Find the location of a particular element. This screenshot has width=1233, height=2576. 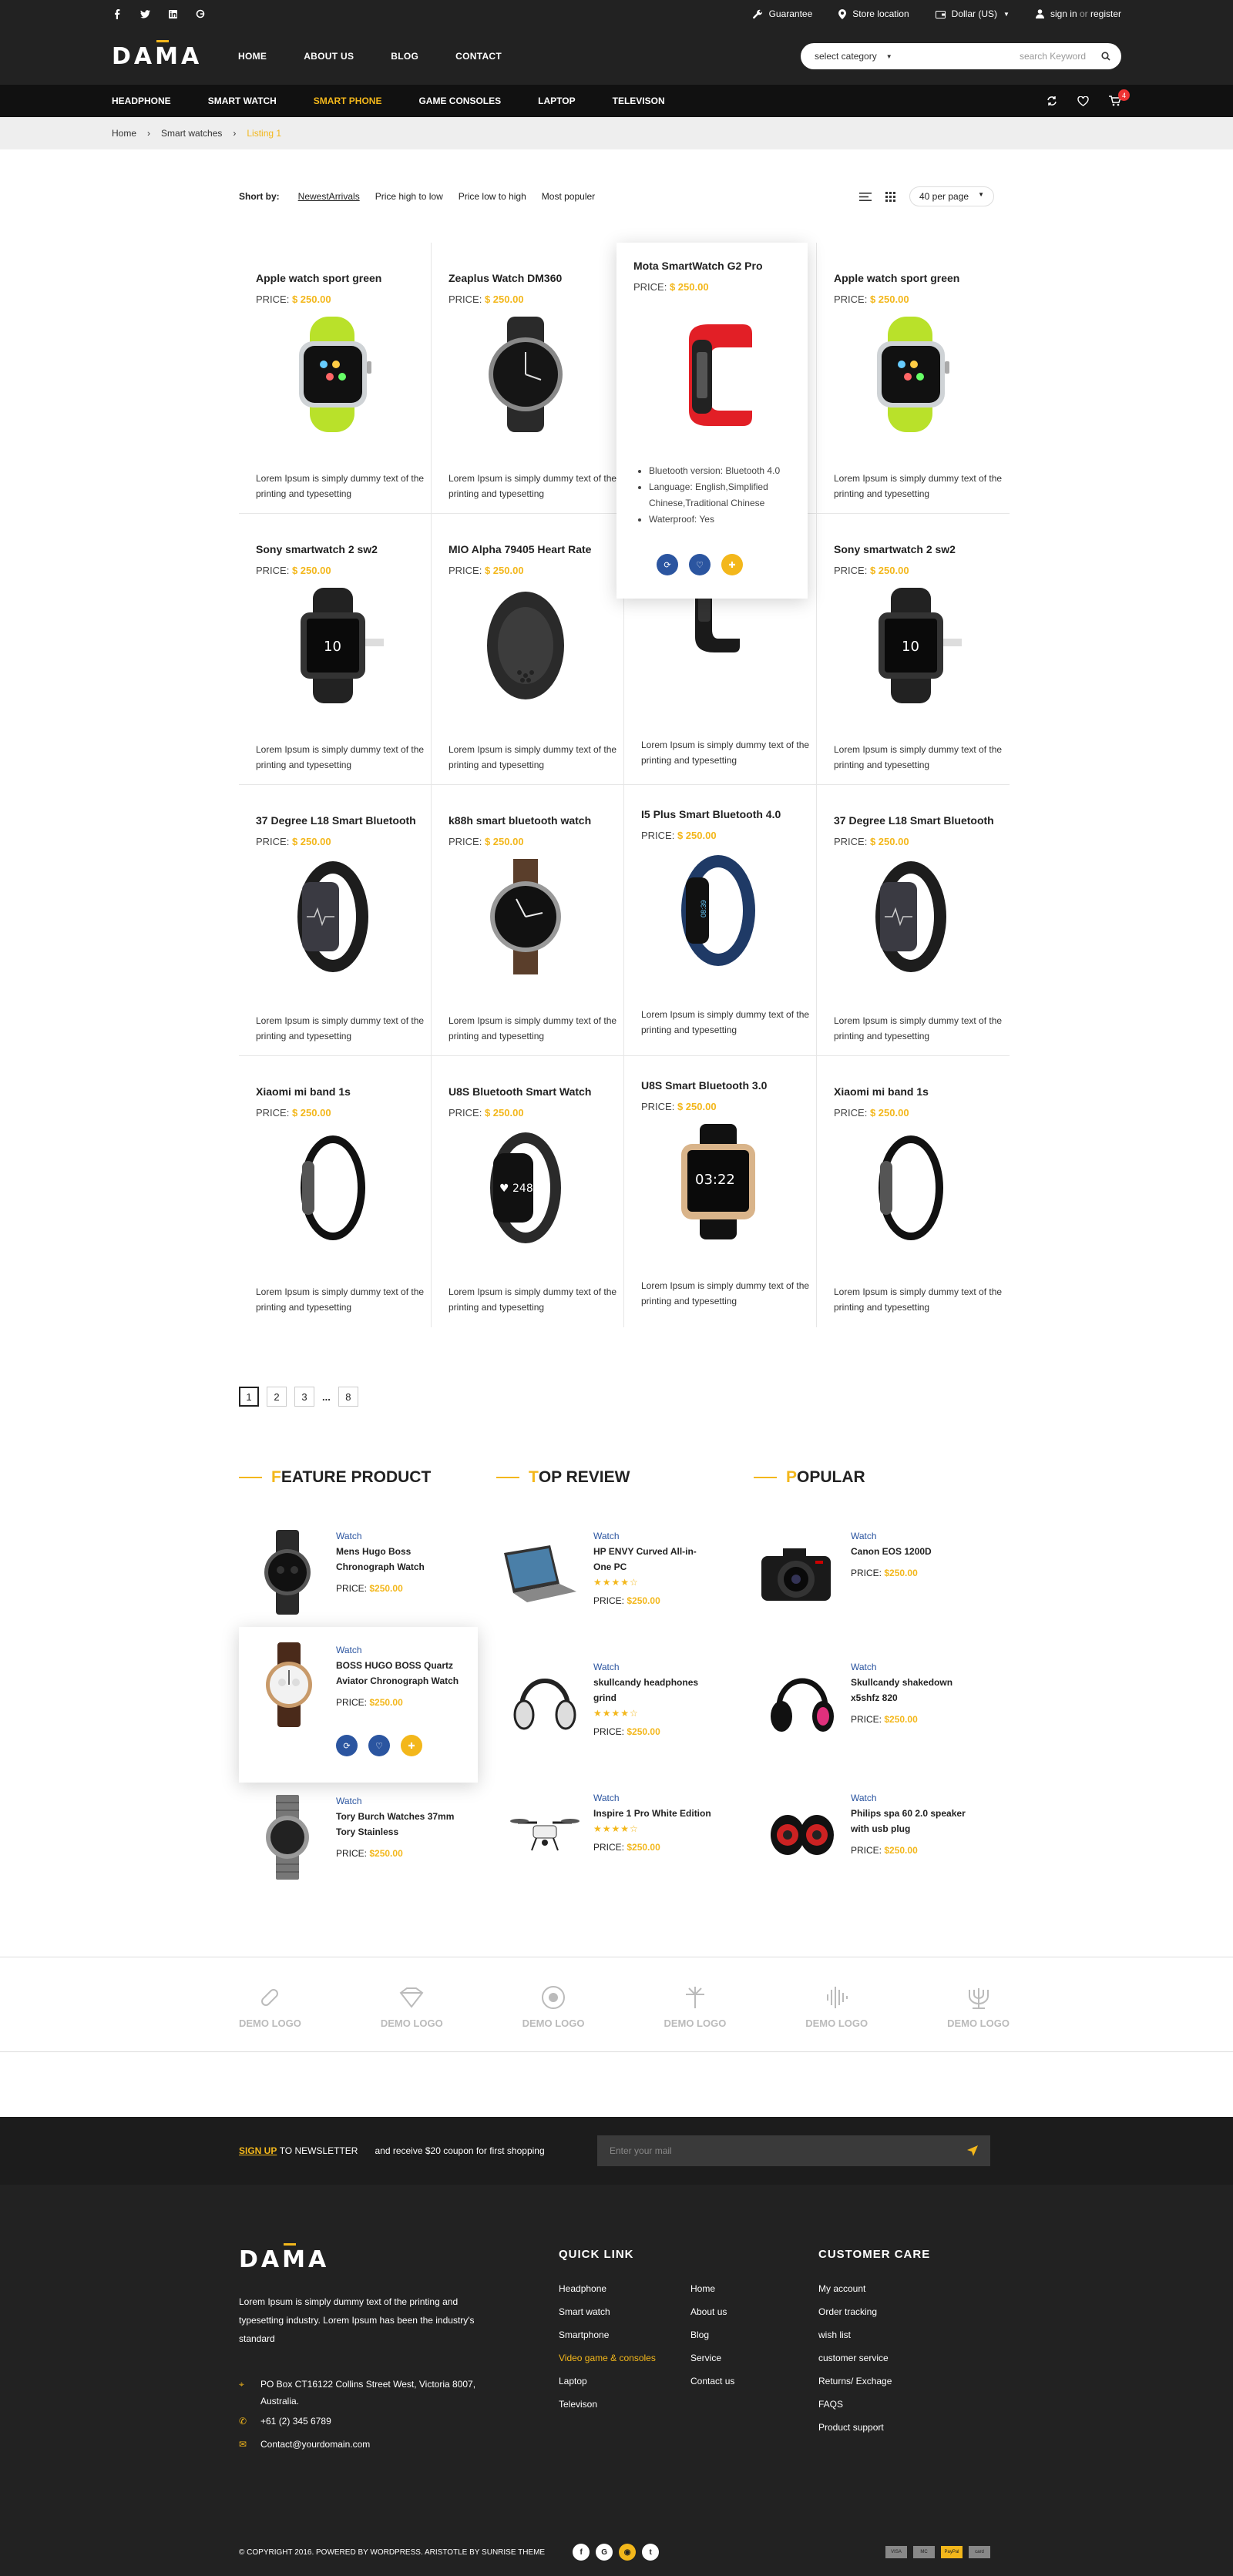

round-smartwatch-image is located at coordinates (526, 374).